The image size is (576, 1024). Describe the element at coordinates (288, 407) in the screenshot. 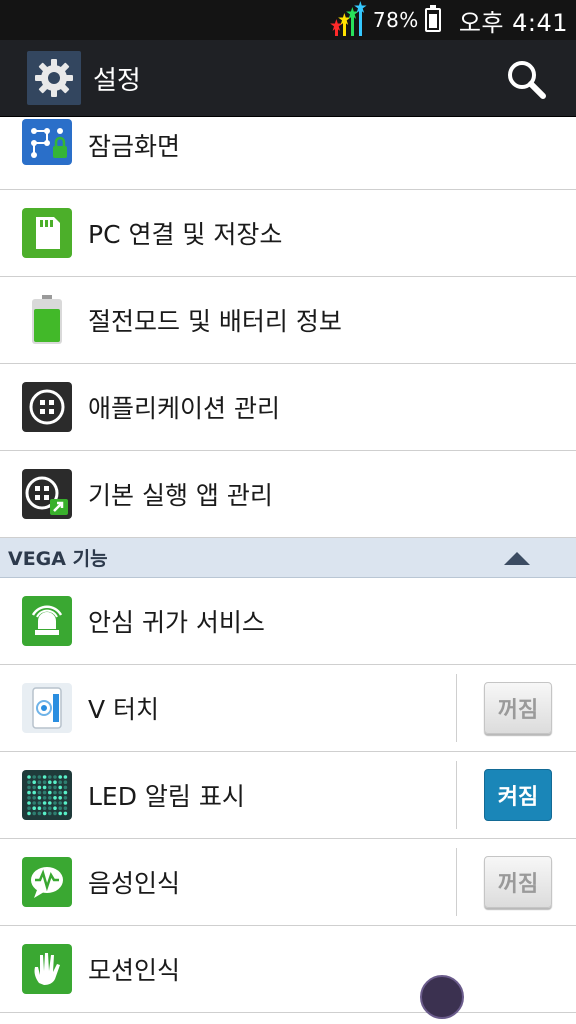

I see `list-item-app-manage: 애플리케이션 관리` at that location.